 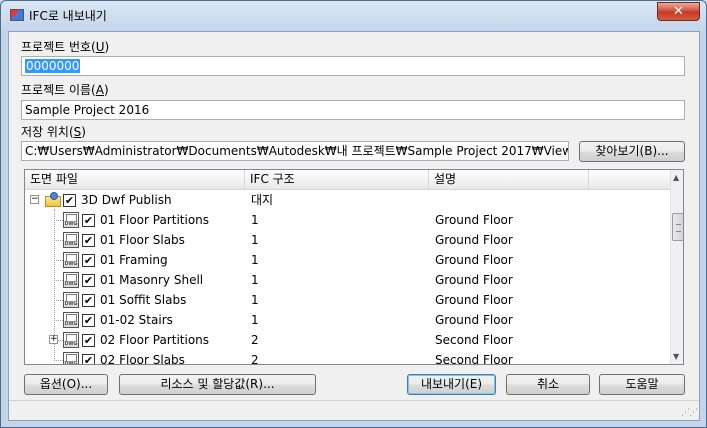 I want to click on project-folder-icon, so click(x=53, y=200).